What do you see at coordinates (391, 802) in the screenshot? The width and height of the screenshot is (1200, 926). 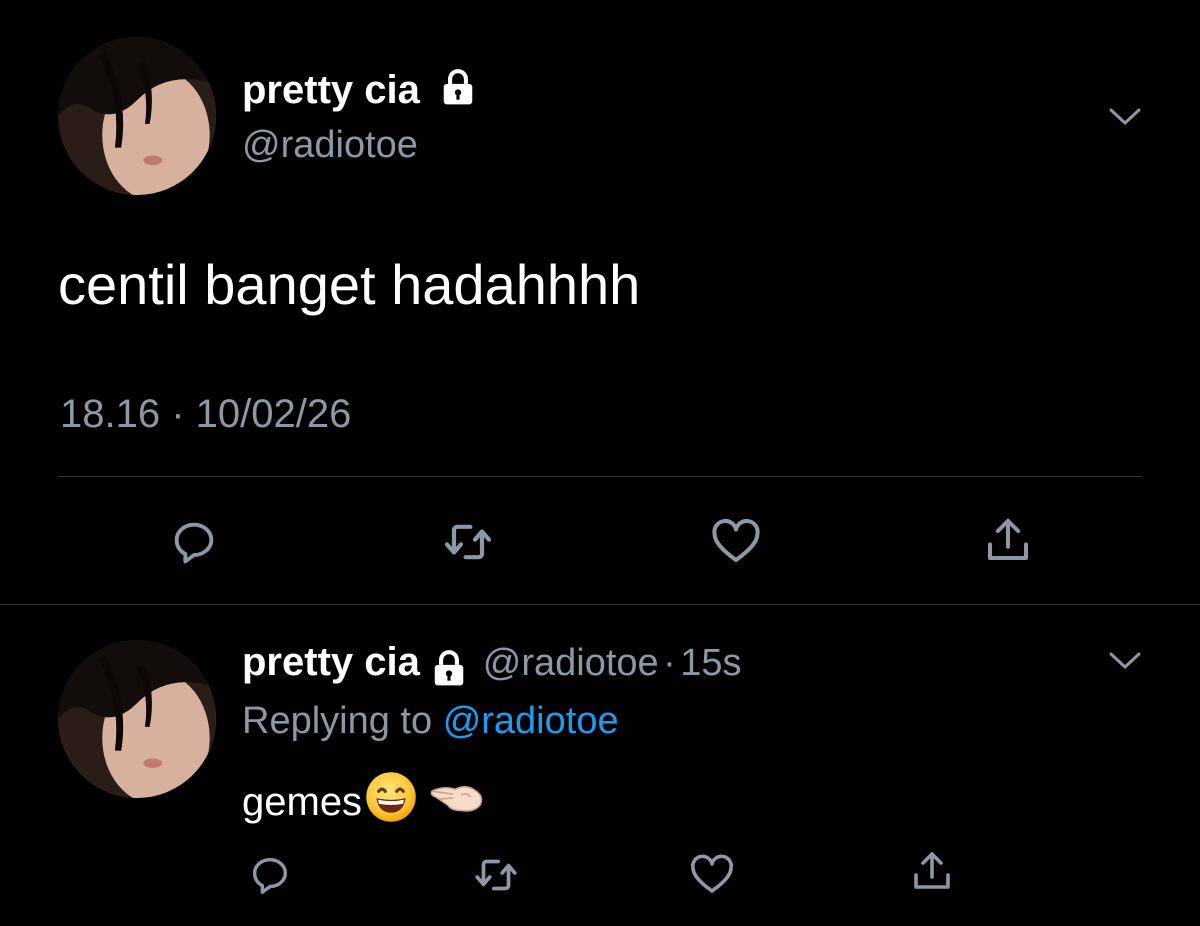 I see `grinning-face-emoji` at bounding box center [391, 802].